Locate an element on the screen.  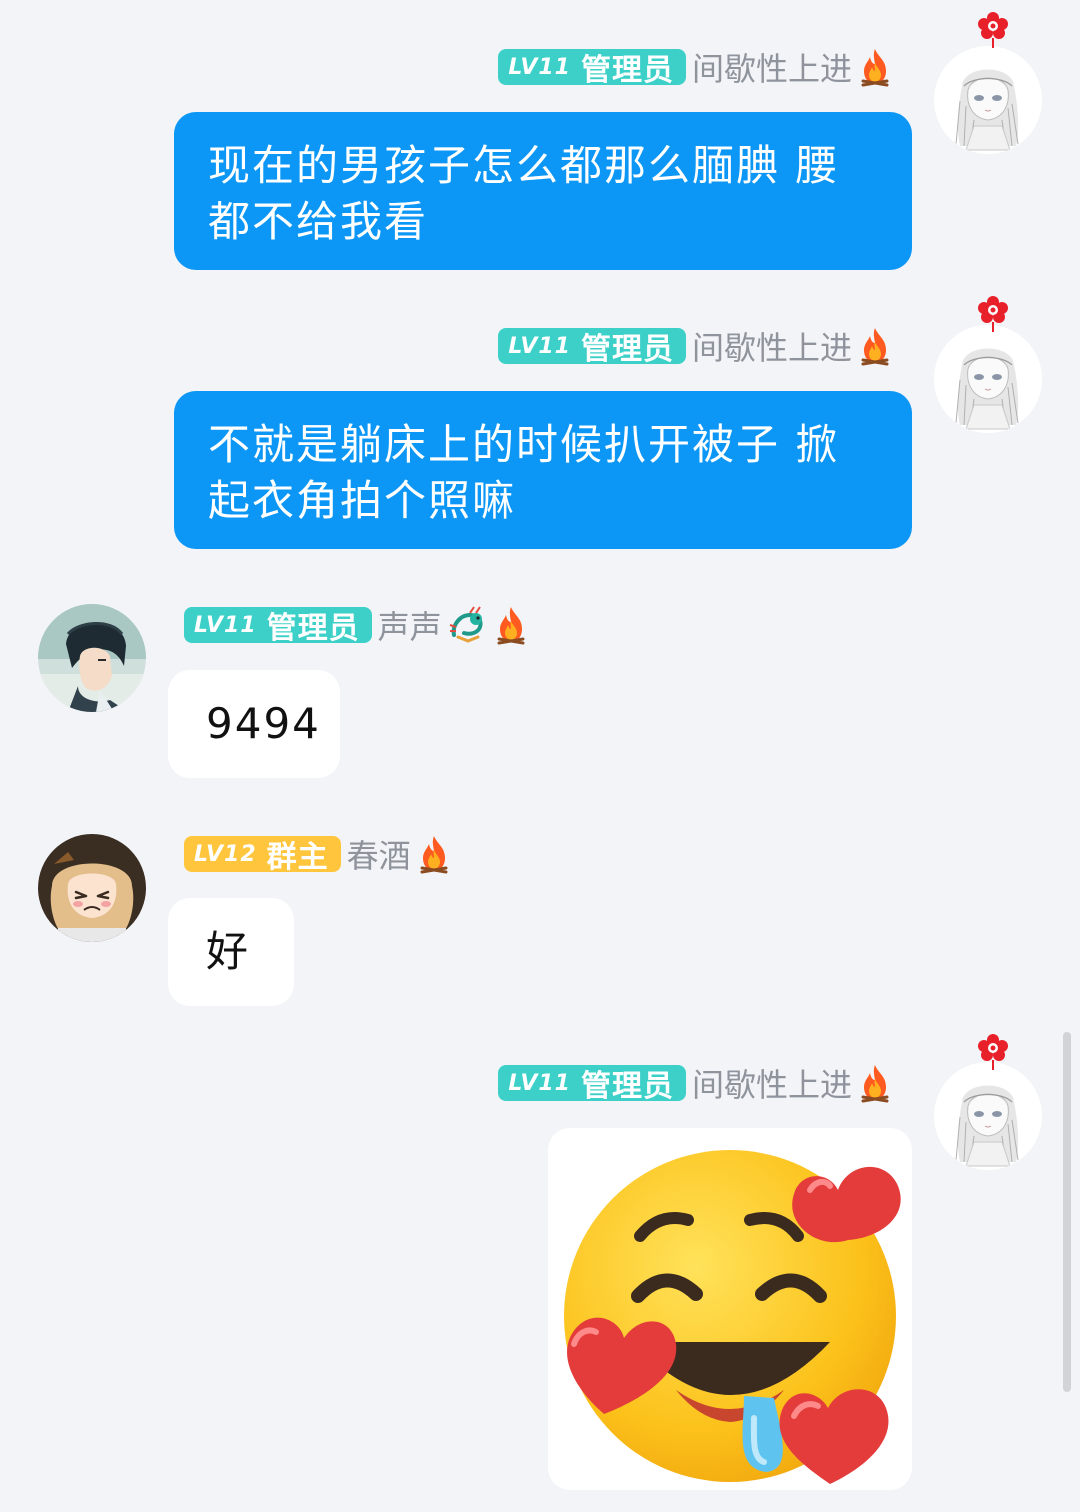
sender-meta: LV11 管理员 声声 is located at coordinates (356, 625).